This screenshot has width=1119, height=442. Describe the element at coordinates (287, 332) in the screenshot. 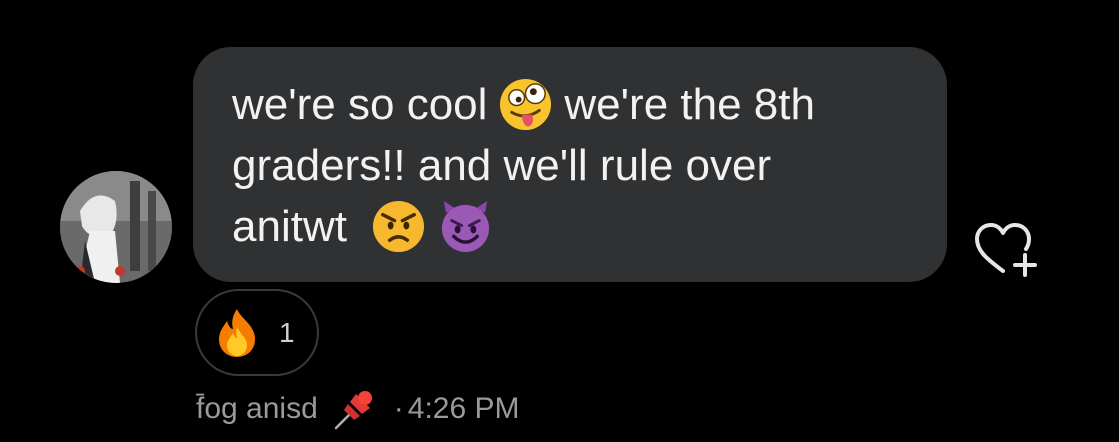

I see `reaction-count: 1` at that location.